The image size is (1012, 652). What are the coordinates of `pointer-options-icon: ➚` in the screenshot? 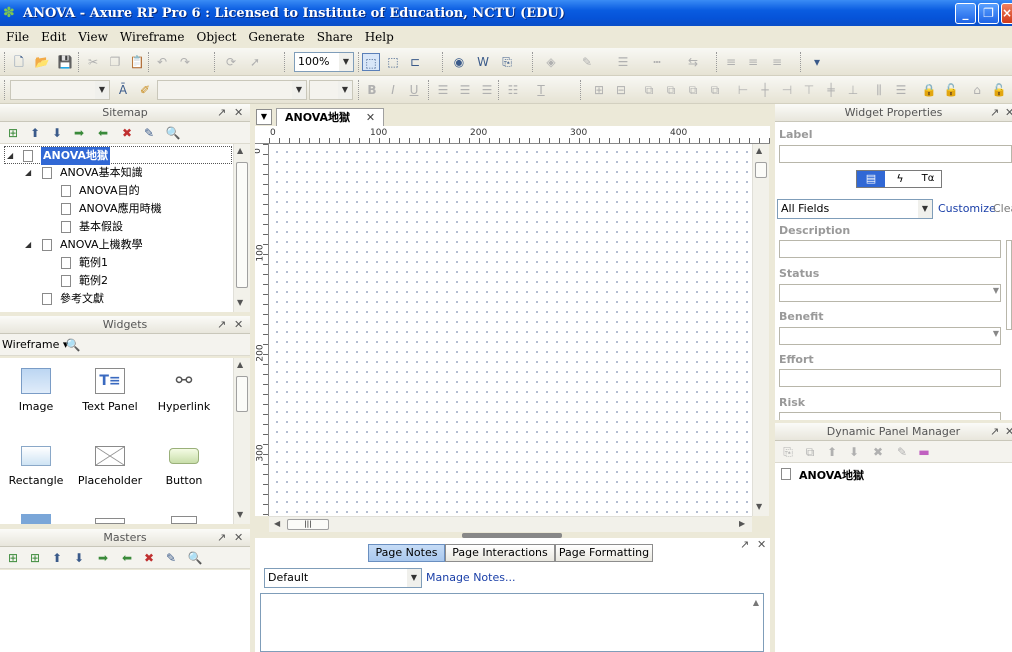 It's located at (255, 62).